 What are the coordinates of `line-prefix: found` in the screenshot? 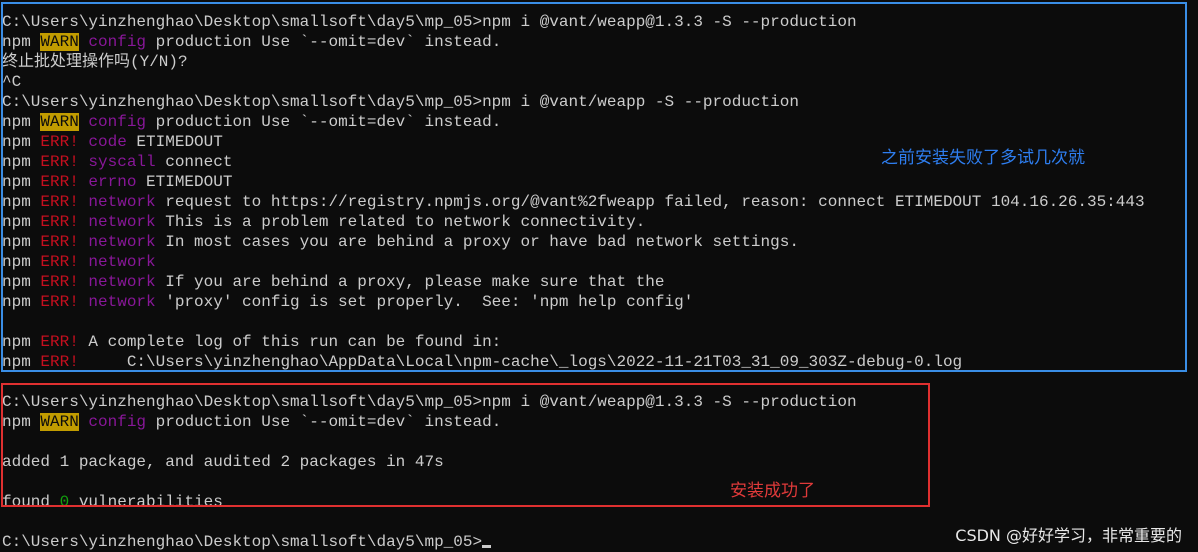 It's located at (31, 502).